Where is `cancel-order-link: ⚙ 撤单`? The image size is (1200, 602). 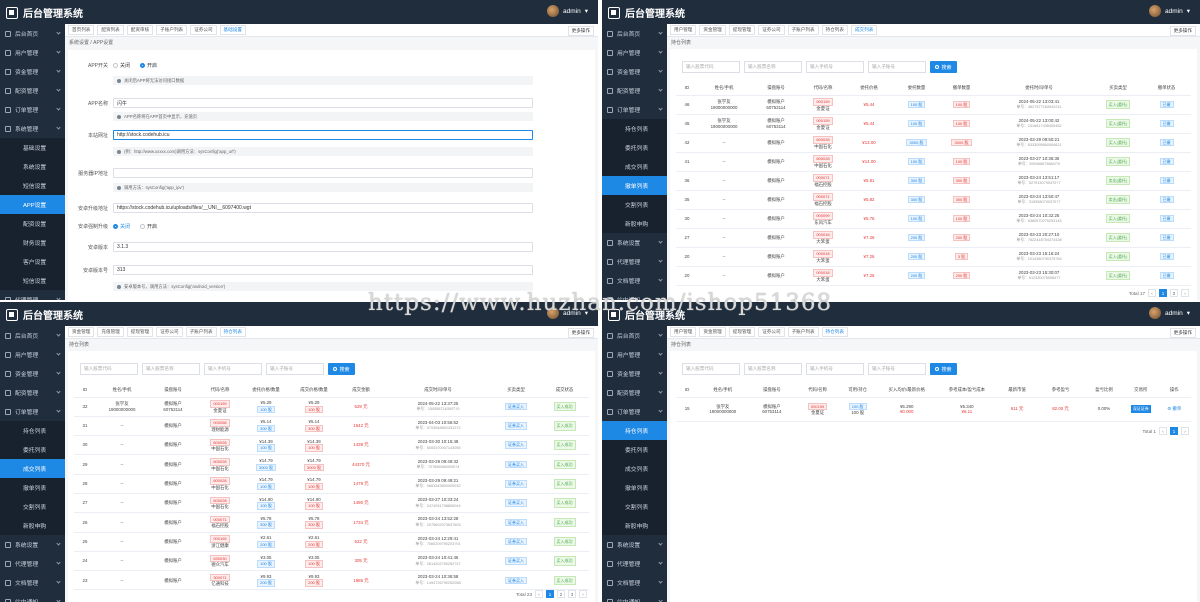 cancel-order-link: ⚙ 撤单 is located at coordinates (1174, 408).